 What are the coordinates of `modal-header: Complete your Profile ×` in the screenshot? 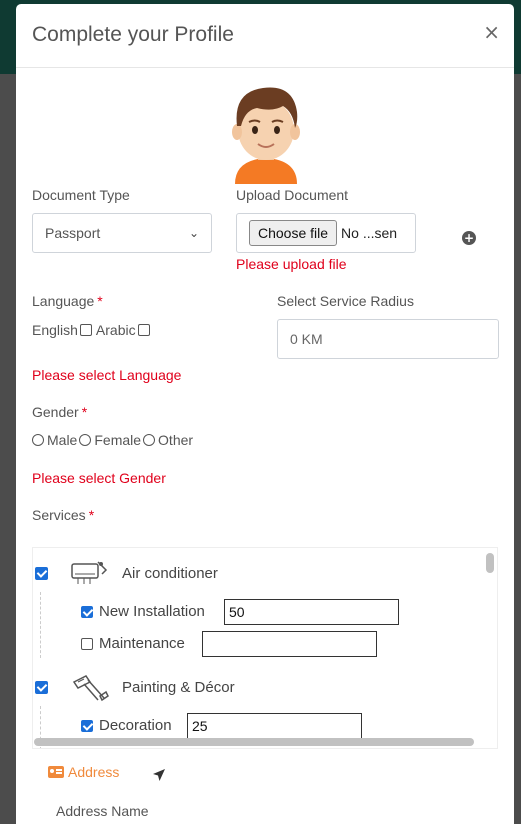 It's located at (265, 36).